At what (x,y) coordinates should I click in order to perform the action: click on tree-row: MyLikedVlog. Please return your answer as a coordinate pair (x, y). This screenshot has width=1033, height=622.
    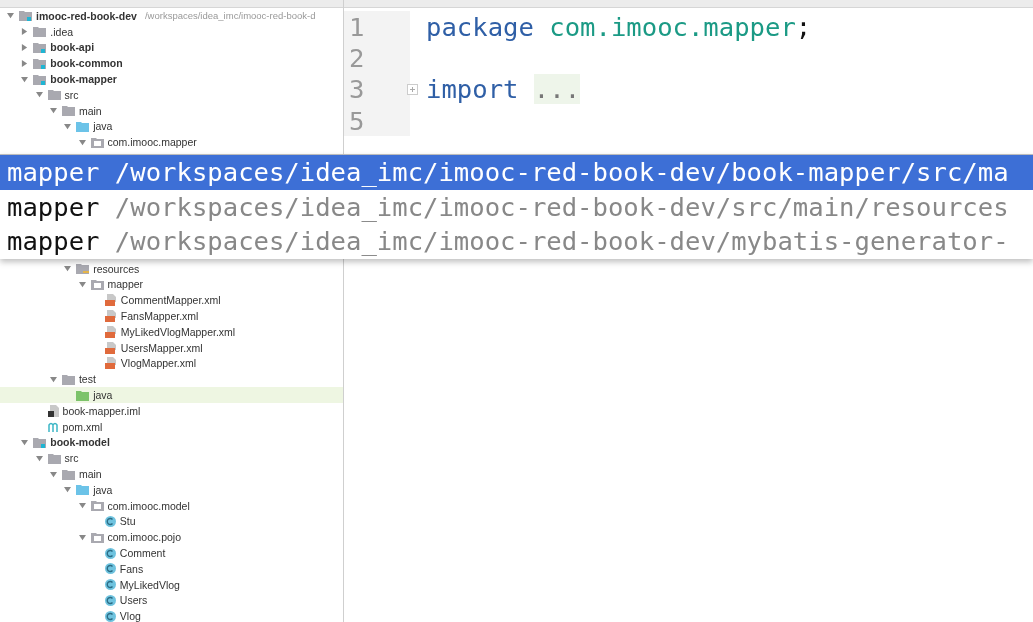
    Looking at the image, I should click on (171, 584).